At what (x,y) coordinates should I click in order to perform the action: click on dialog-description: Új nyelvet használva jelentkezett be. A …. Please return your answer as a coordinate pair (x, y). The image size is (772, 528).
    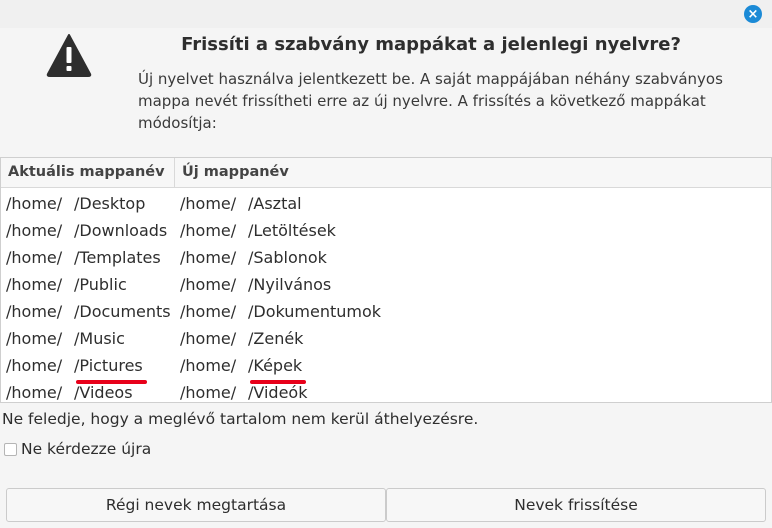
    Looking at the image, I should click on (430, 101).